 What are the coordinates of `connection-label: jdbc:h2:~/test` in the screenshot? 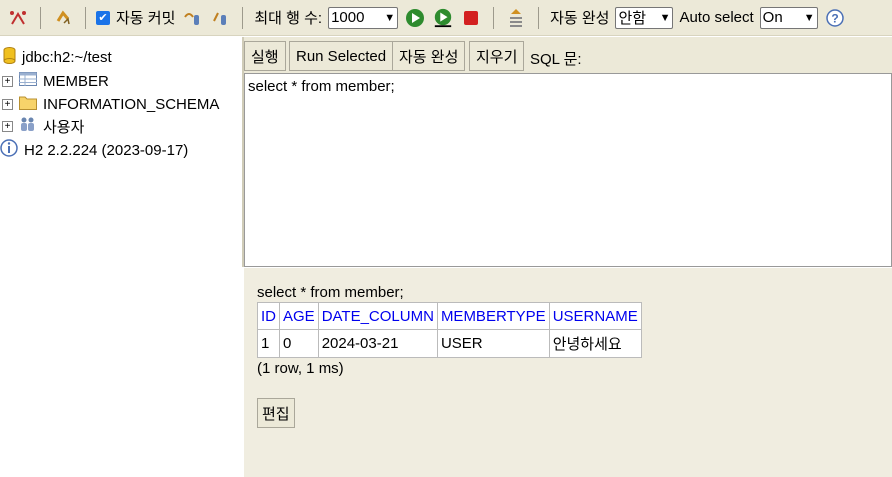 It's located at (67, 57).